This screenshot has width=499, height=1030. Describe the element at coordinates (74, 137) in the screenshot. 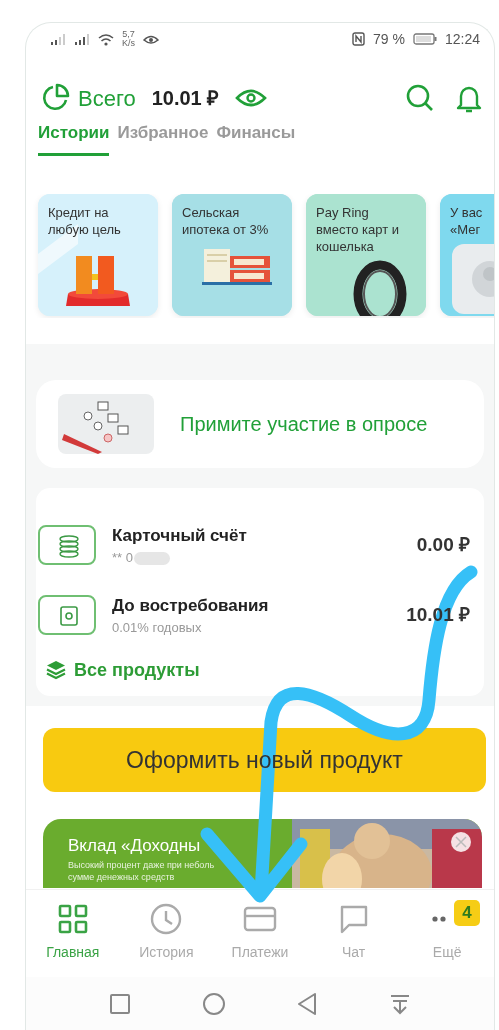

I see `tab: Истории` at that location.